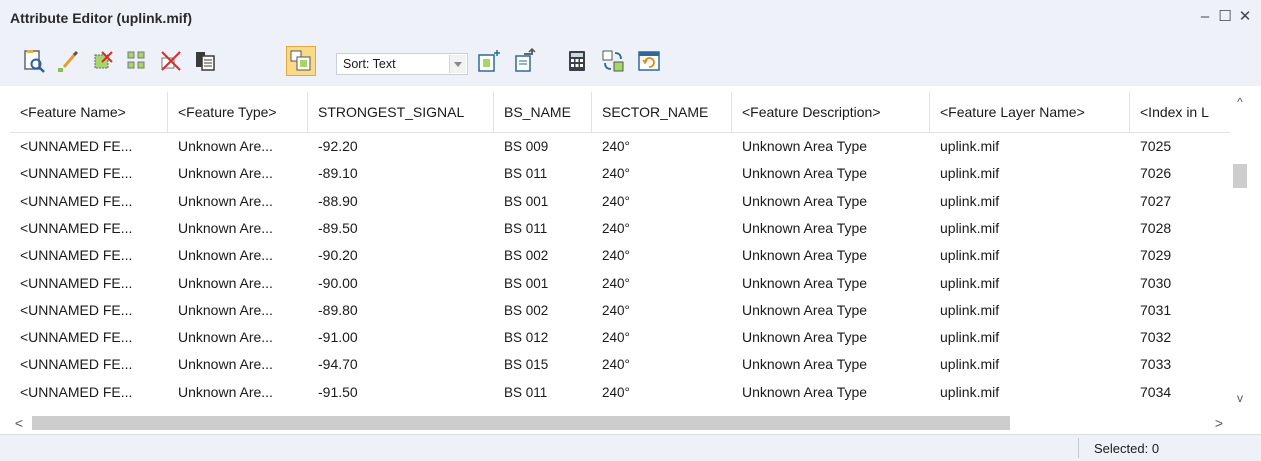 The image size is (1261, 461). Describe the element at coordinates (543, 364) in the screenshot. I see `cell-bs-name: BS 015` at that location.